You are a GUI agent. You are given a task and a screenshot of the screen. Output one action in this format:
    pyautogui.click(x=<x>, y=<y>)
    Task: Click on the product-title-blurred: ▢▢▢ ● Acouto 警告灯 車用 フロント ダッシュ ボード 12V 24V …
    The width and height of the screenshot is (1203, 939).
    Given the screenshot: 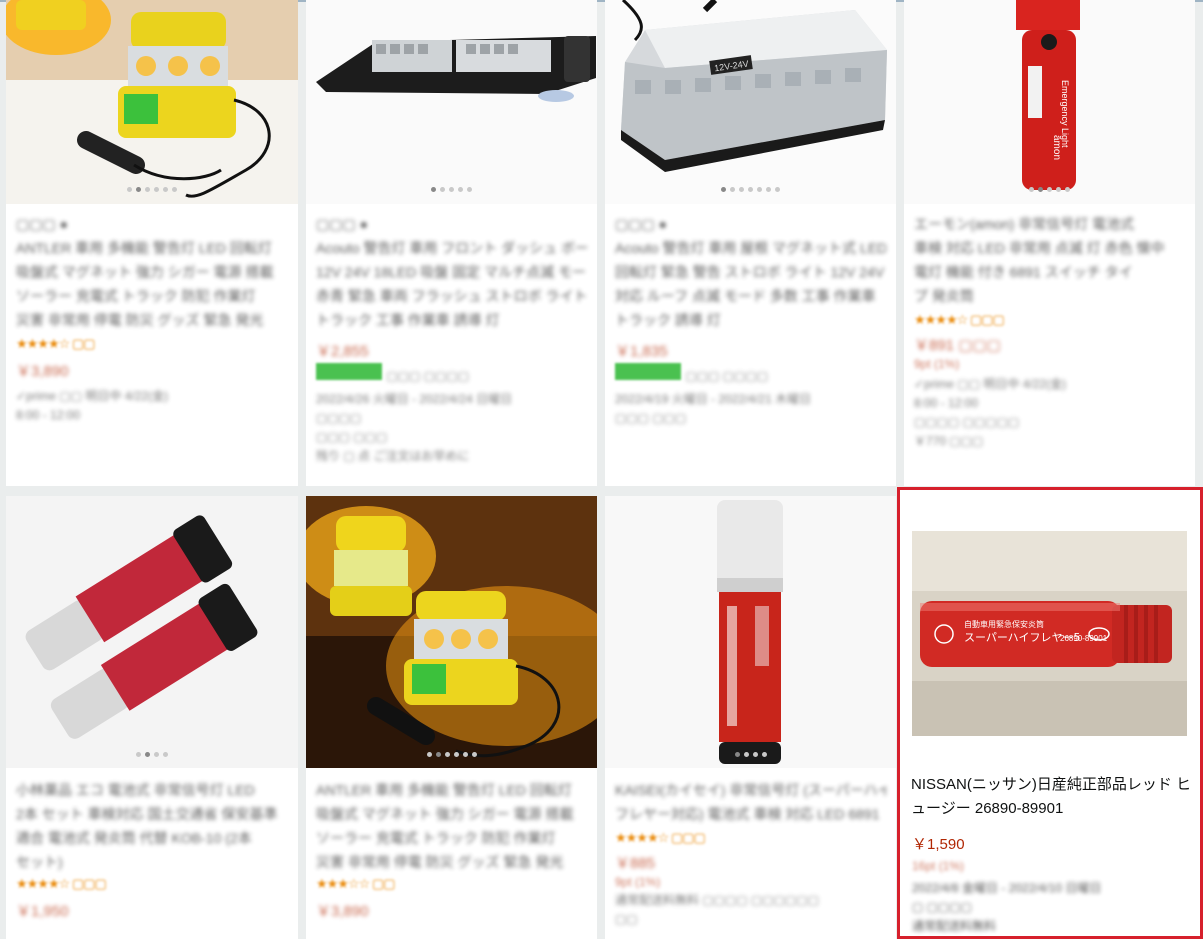 What is the action you would take?
    pyautogui.click(x=451, y=272)
    